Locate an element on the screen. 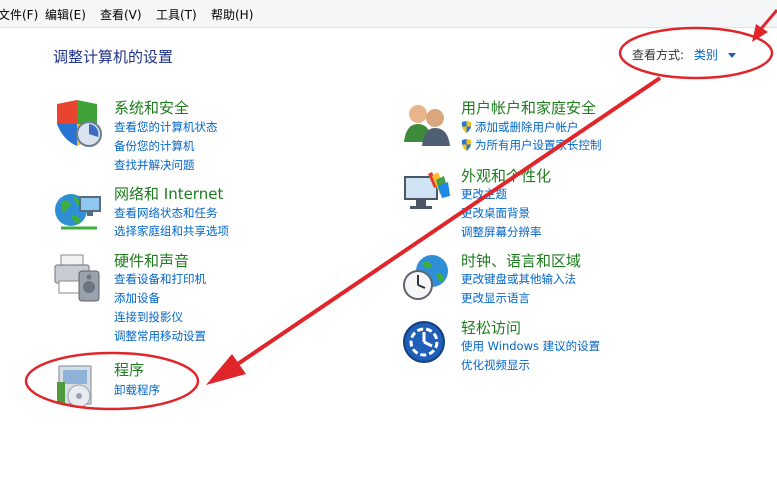 The image size is (777, 477). link-homegroup-sharing: 选择家庭组和共享选项 is located at coordinates (171, 231).